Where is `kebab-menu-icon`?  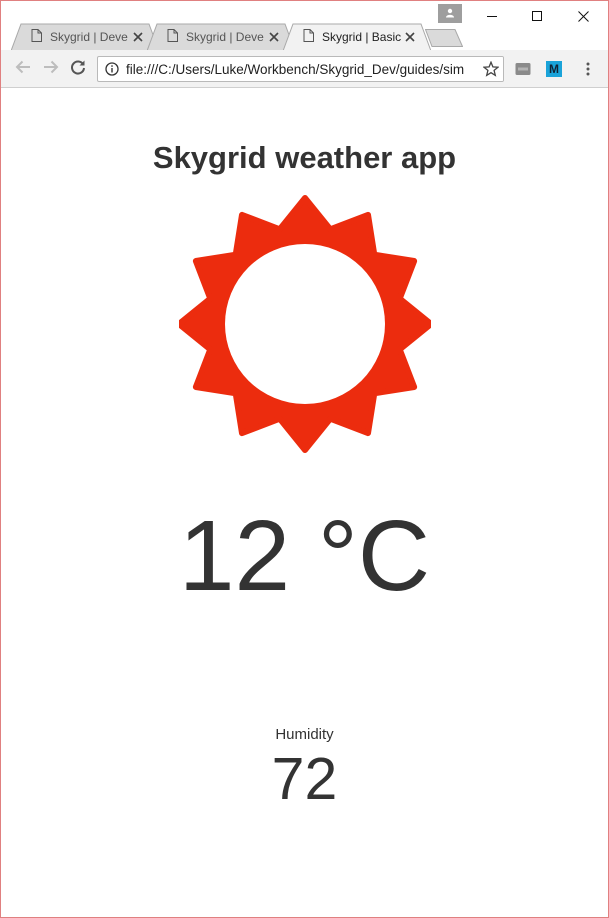 kebab-menu-icon is located at coordinates (588, 69).